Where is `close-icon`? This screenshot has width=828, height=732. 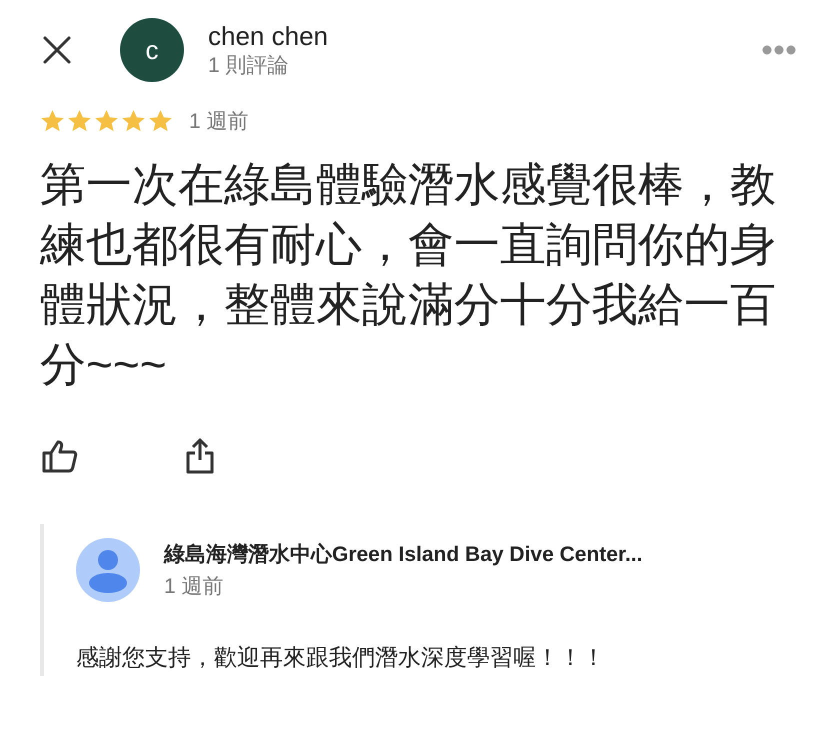
close-icon is located at coordinates (57, 50).